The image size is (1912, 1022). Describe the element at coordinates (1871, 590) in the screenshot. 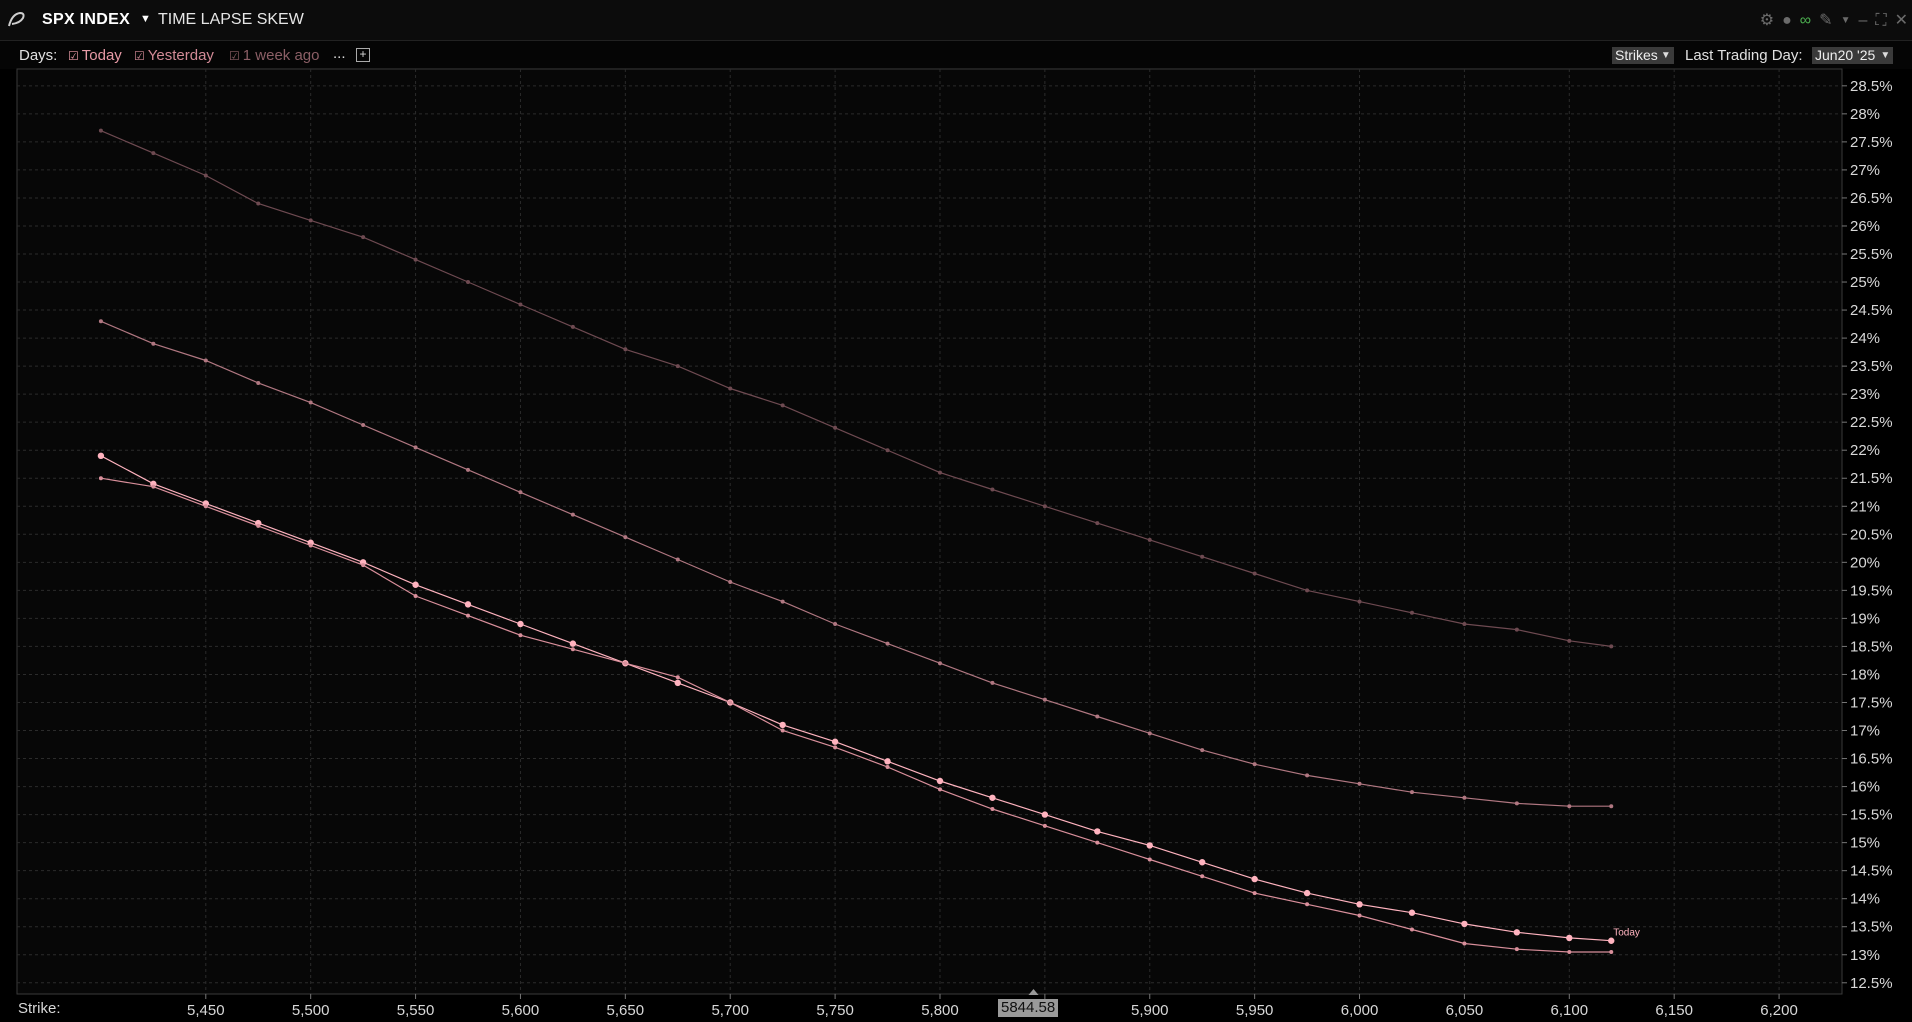

I see `y-tick-label: 19.5%` at that location.